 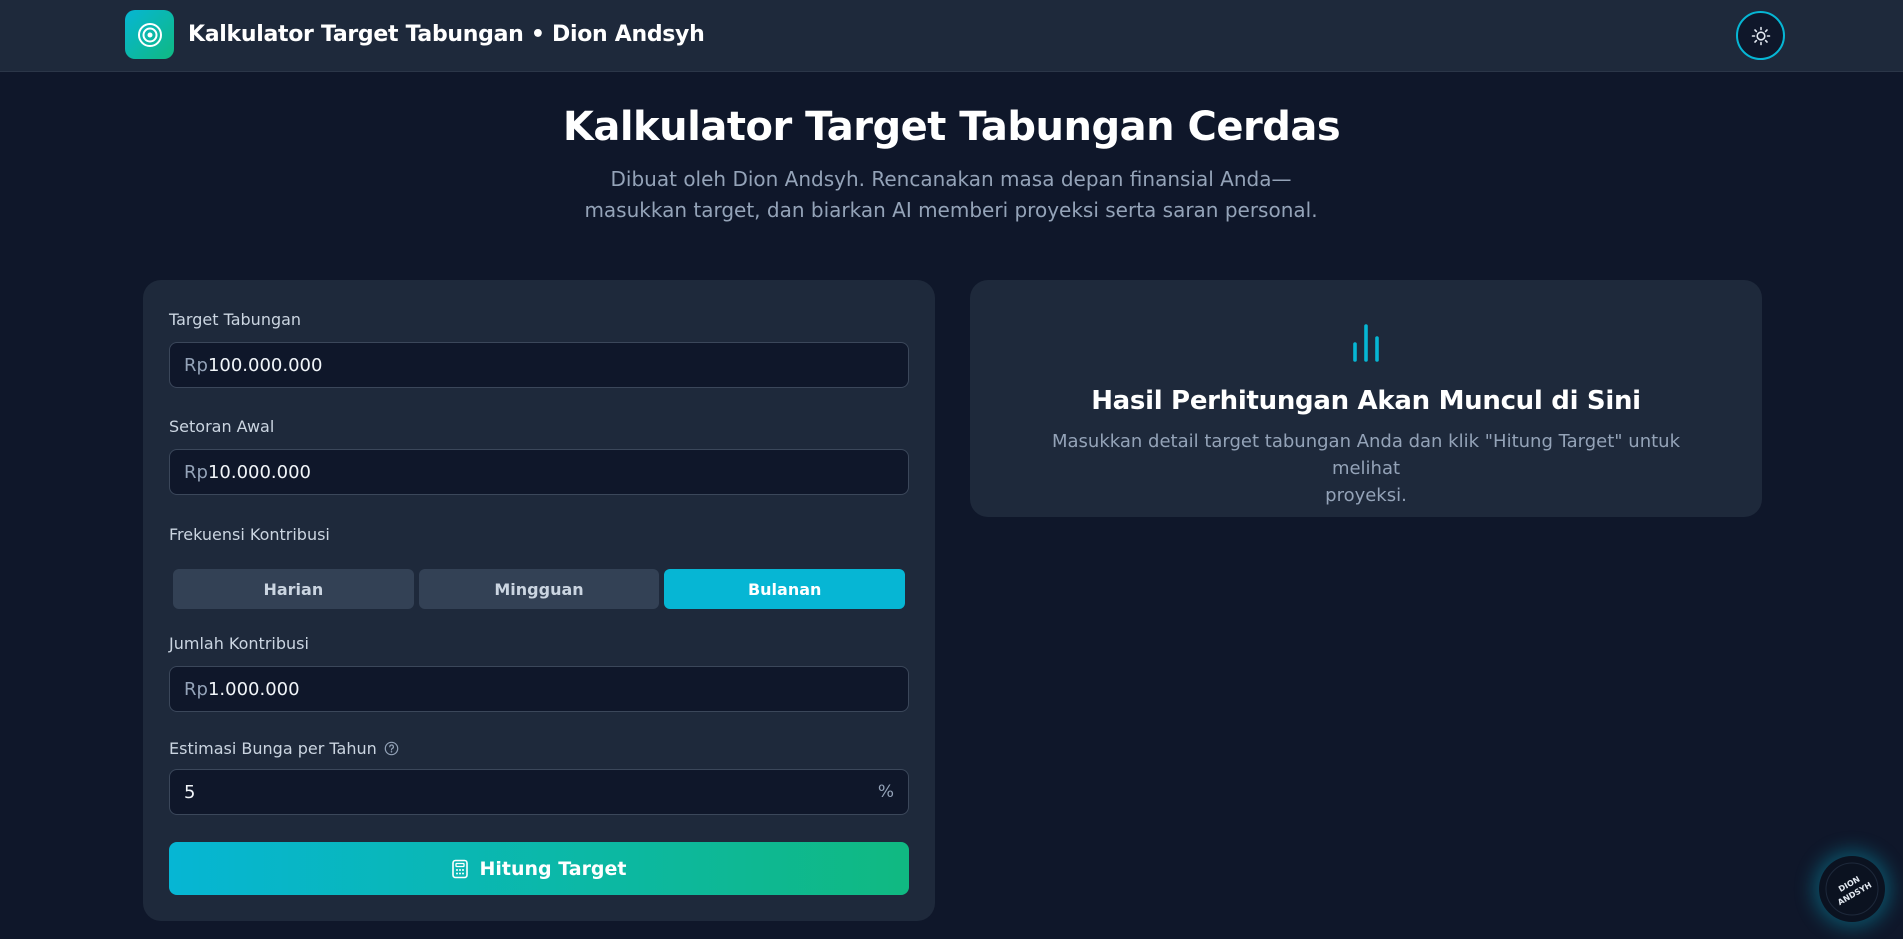 What do you see at coordinates (539, 689) in the screenshot?
I see `contribution-input: Rp 1.000.000` at bounding box center [539, 689].